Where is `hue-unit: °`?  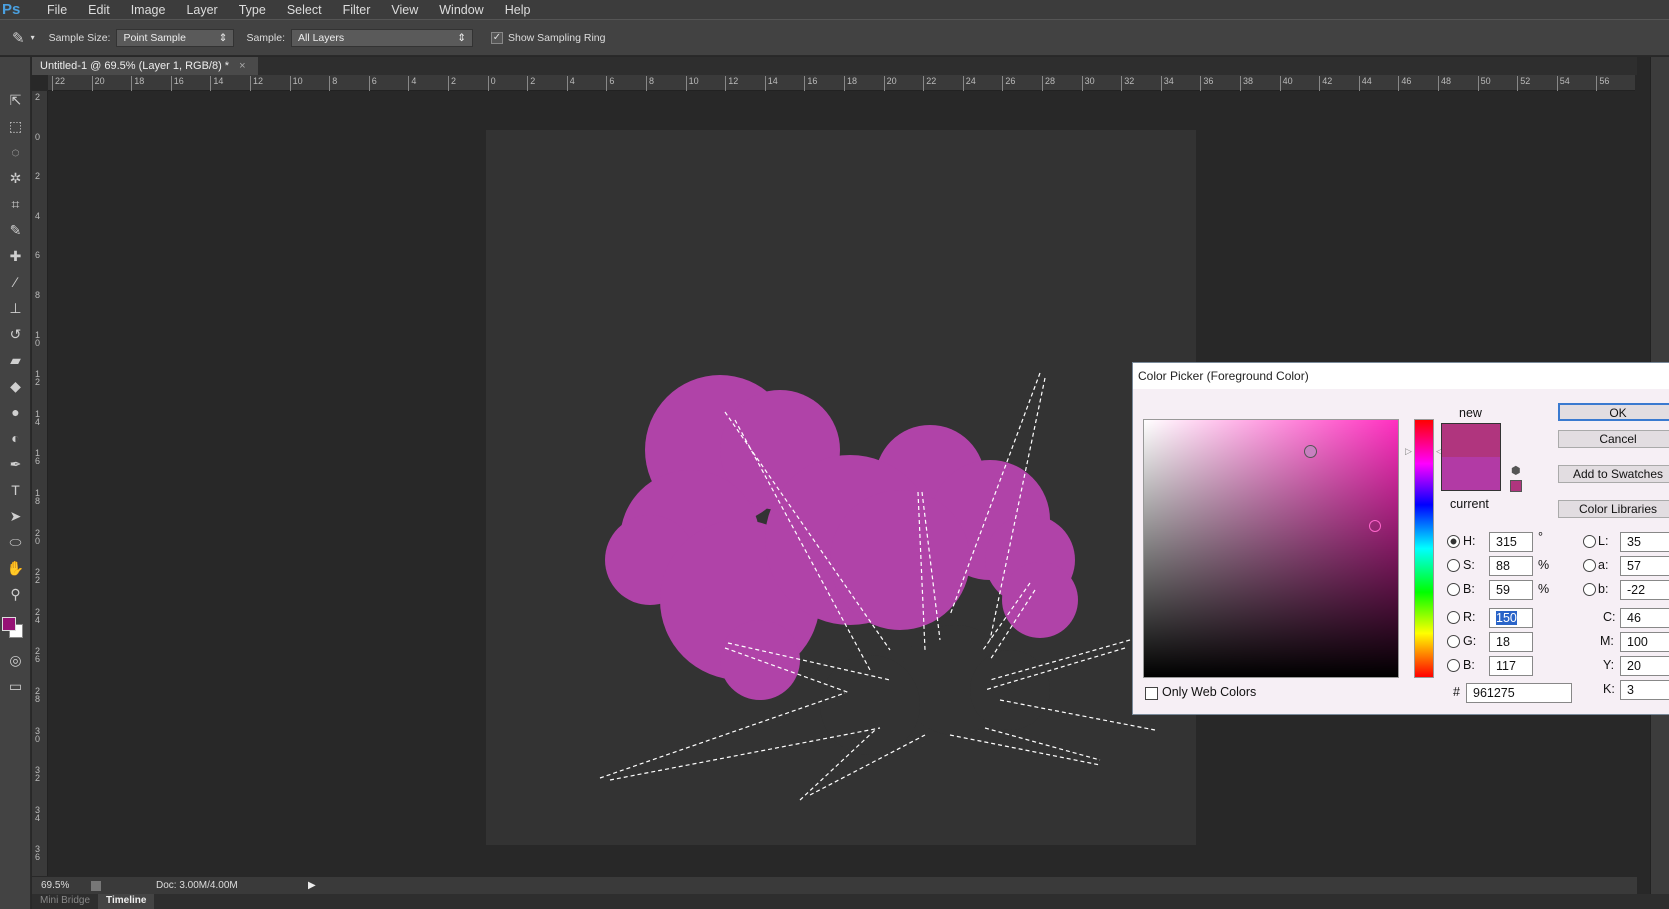
hue-unit: ° is located at coordinates (1540, 537).